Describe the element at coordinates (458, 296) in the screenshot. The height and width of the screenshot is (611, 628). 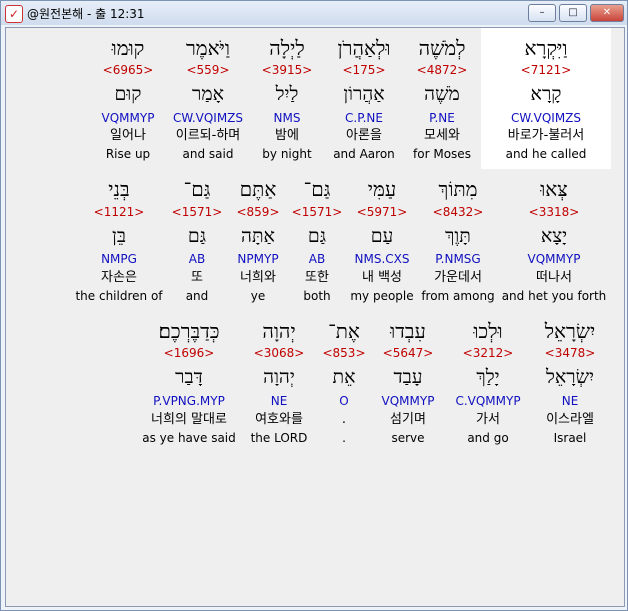
I see `english-gloss: from among` at that location.